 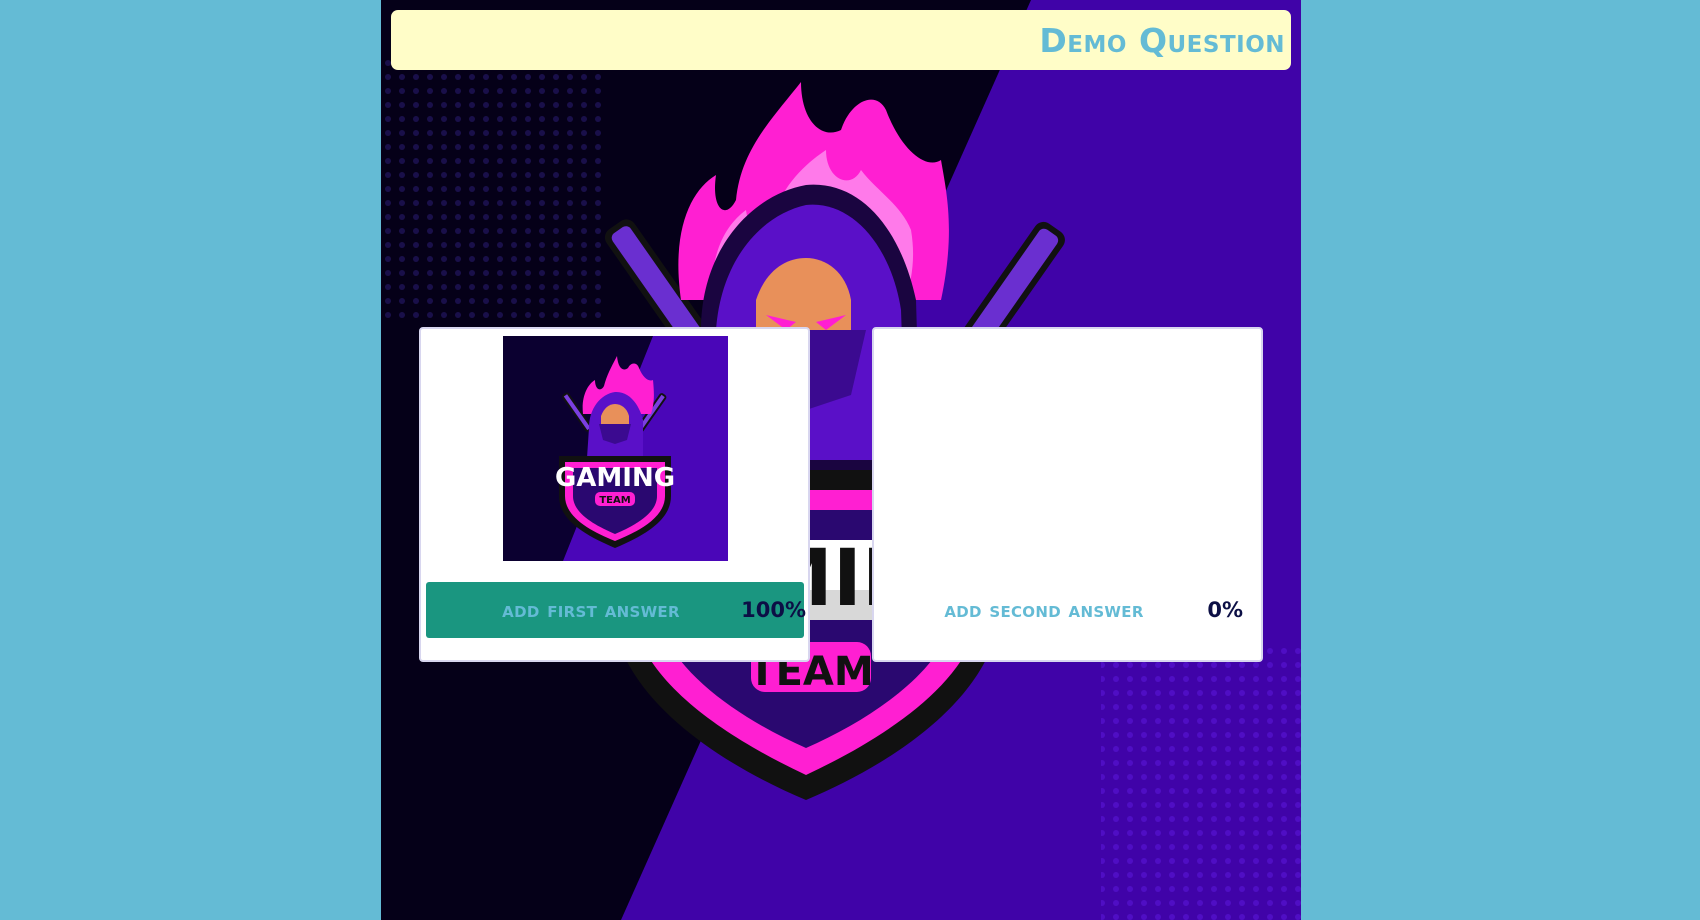 What do you see at coordinates (841, 40) in the screenshot?
I see `question-header: Demo Question` at bounding box center [841, 40].